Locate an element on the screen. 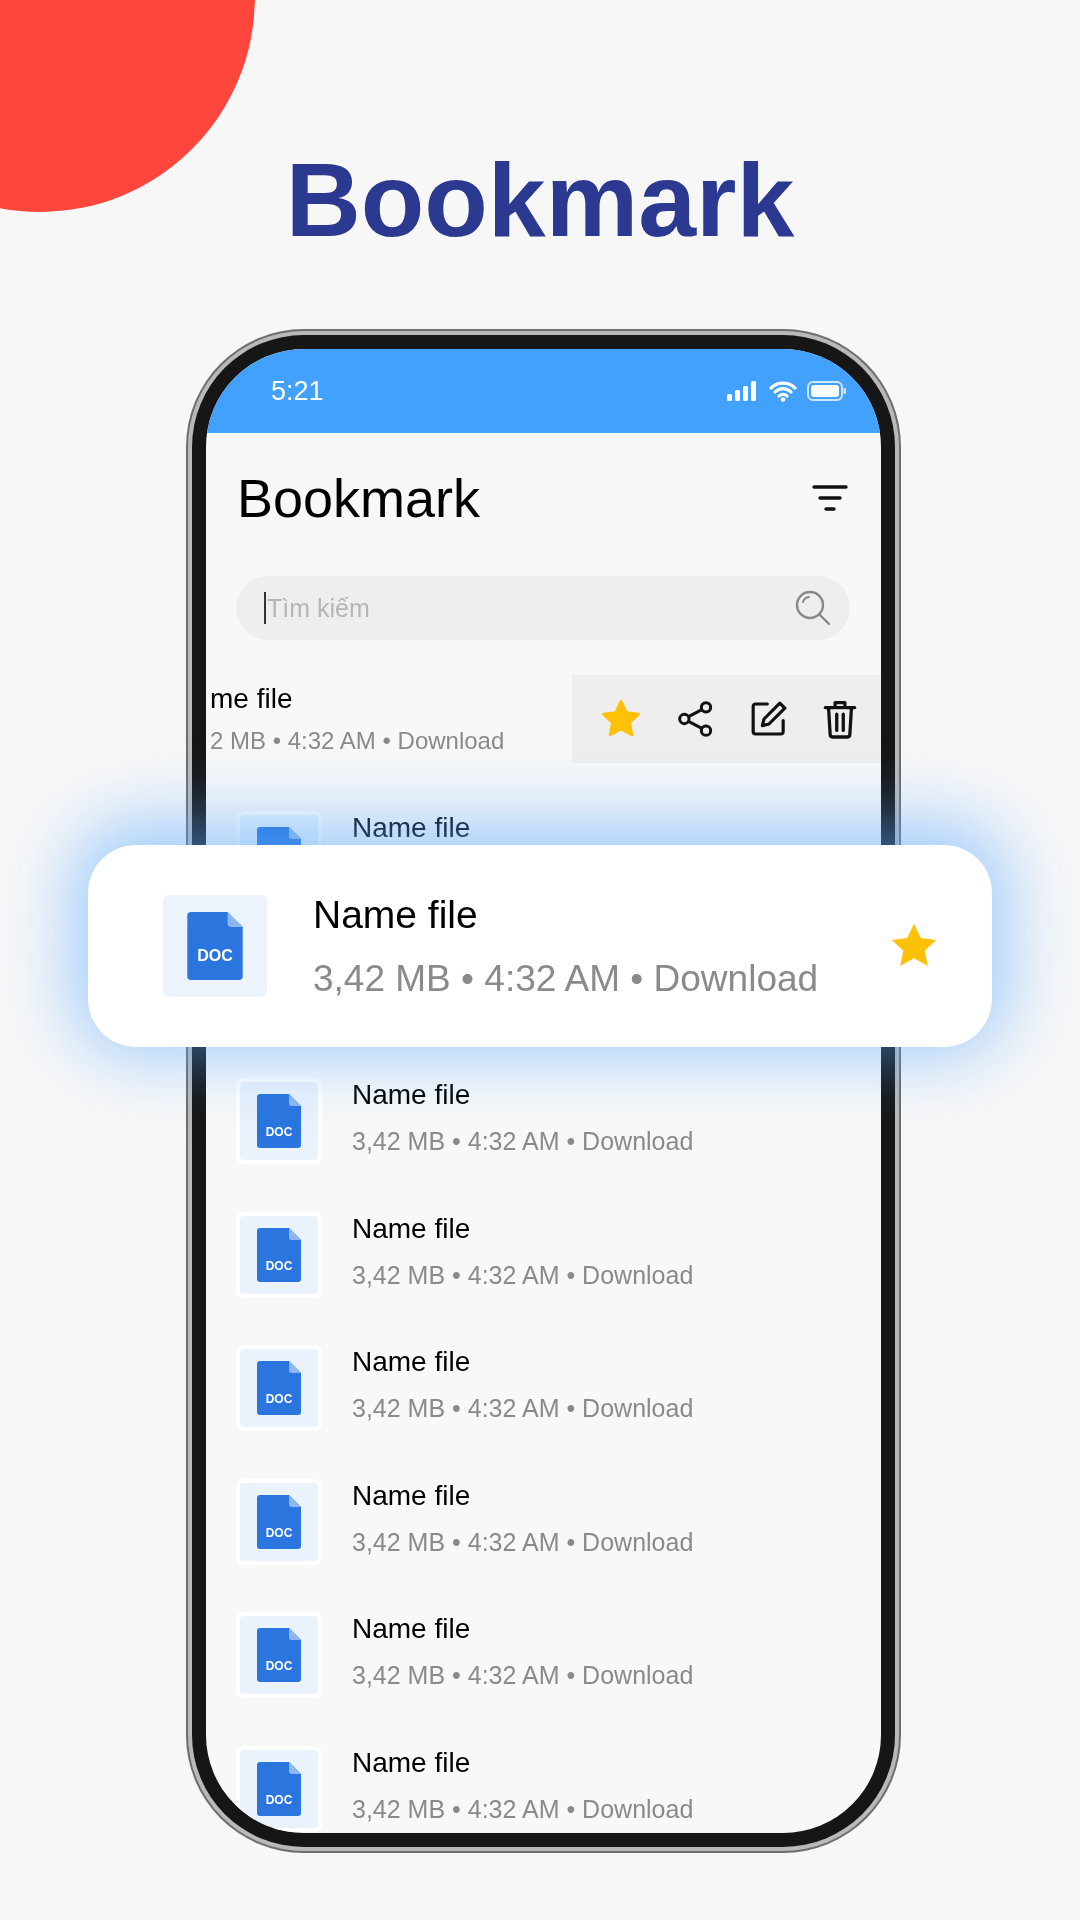 The width and height of the screenshot is (1080, 1920). delete-icon is located at coordinates (840, 719).